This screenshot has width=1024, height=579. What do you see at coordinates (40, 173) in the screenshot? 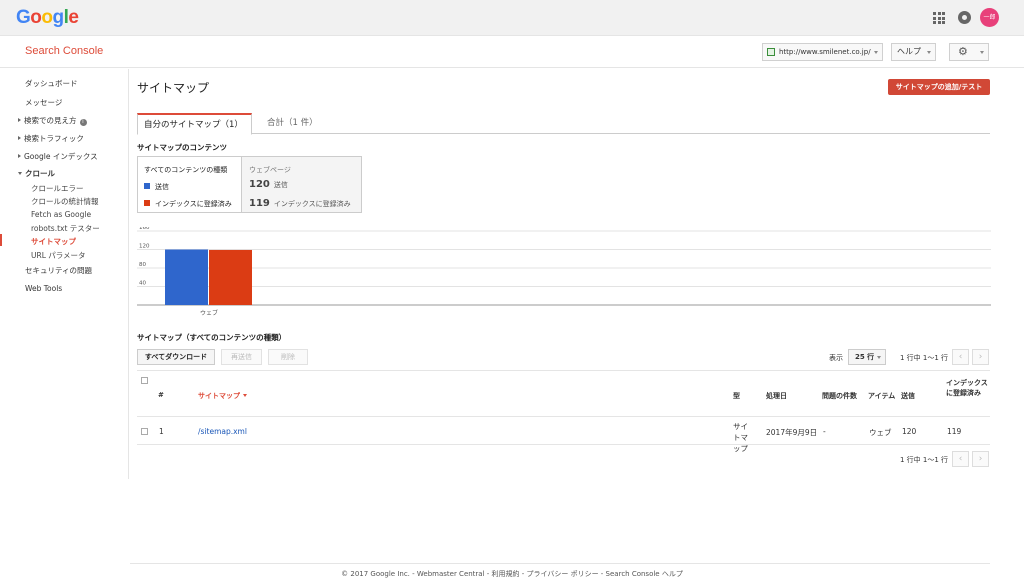
I see `sidebar-item-label: クロール` at bounding box center [40, 173].